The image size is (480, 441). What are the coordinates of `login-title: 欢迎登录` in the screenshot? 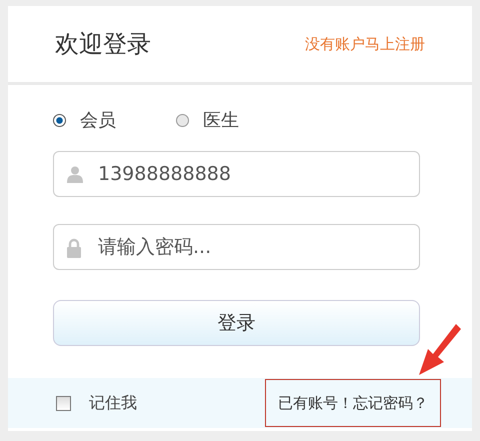 It's located at (103, 44).